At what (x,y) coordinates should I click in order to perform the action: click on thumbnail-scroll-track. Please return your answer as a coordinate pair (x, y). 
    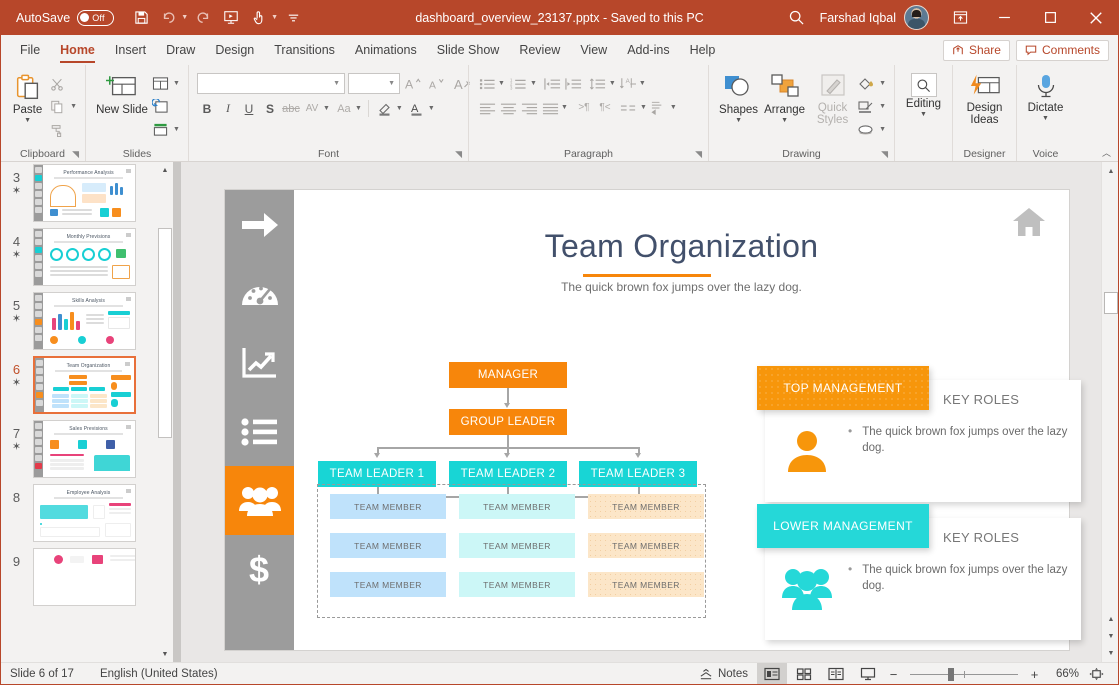
    Looking at the image, I should click on (165, 412).